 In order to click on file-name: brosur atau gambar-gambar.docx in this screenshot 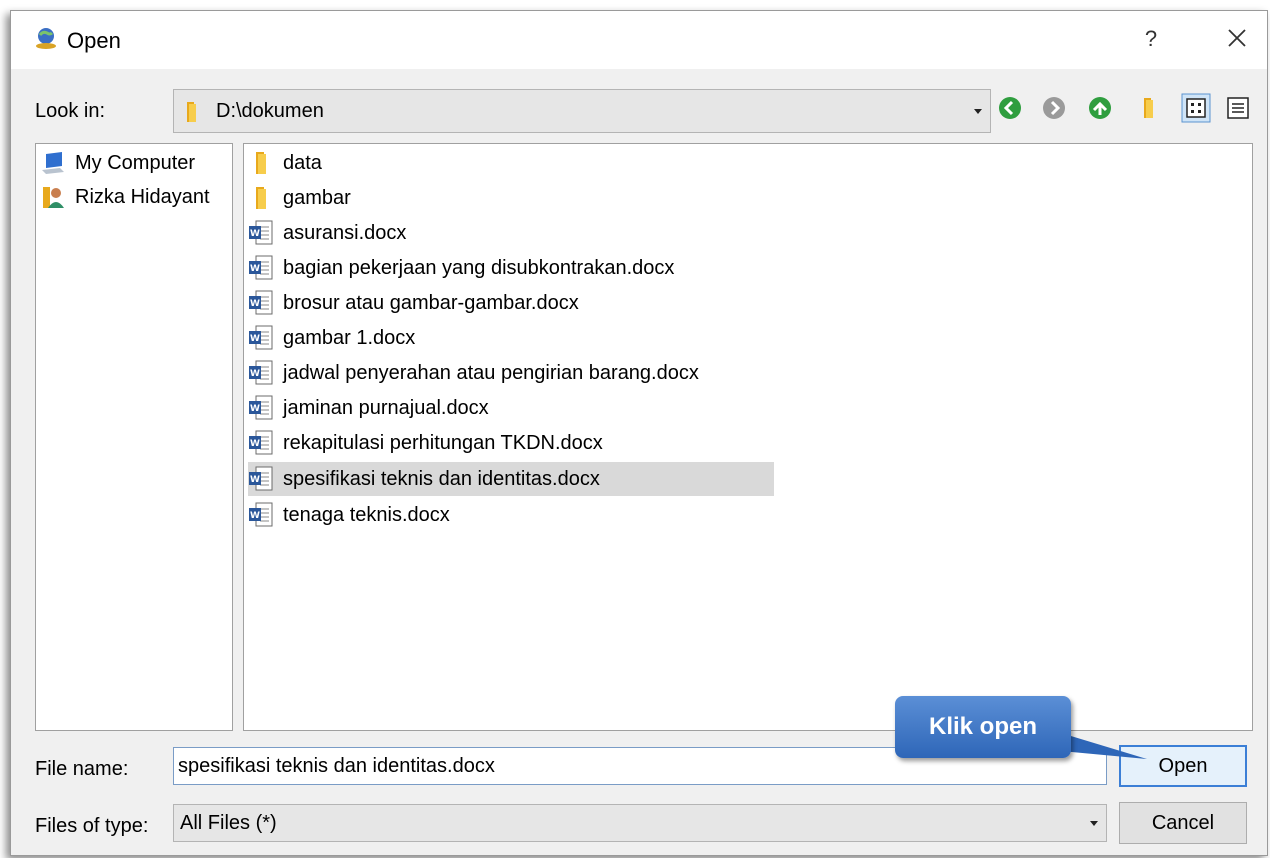, I will do `click(431, 302)`.